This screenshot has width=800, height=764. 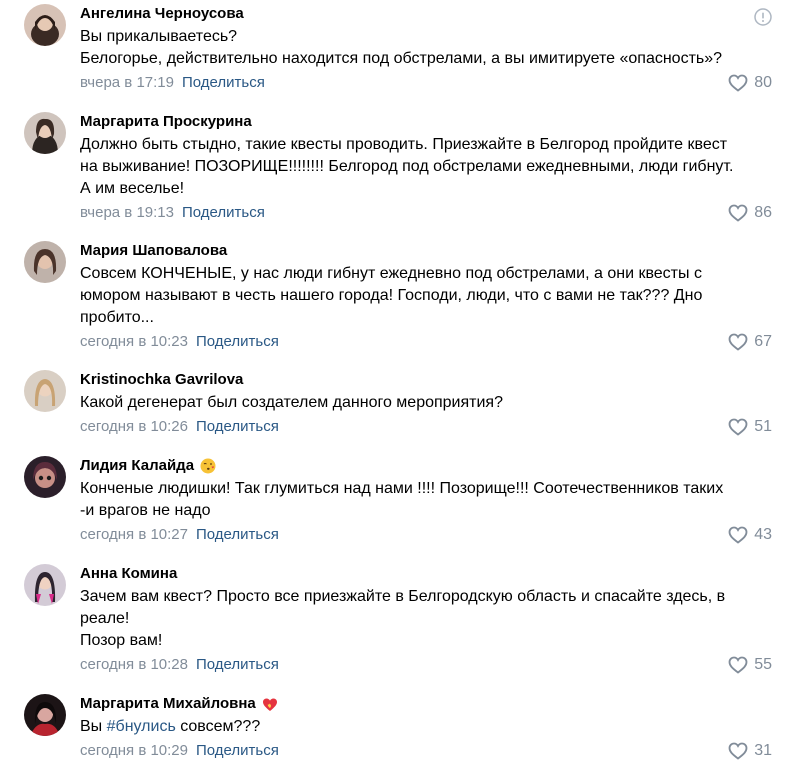 I want to click on comment-time: вчера в 17:19, so click(x=127, y=82).